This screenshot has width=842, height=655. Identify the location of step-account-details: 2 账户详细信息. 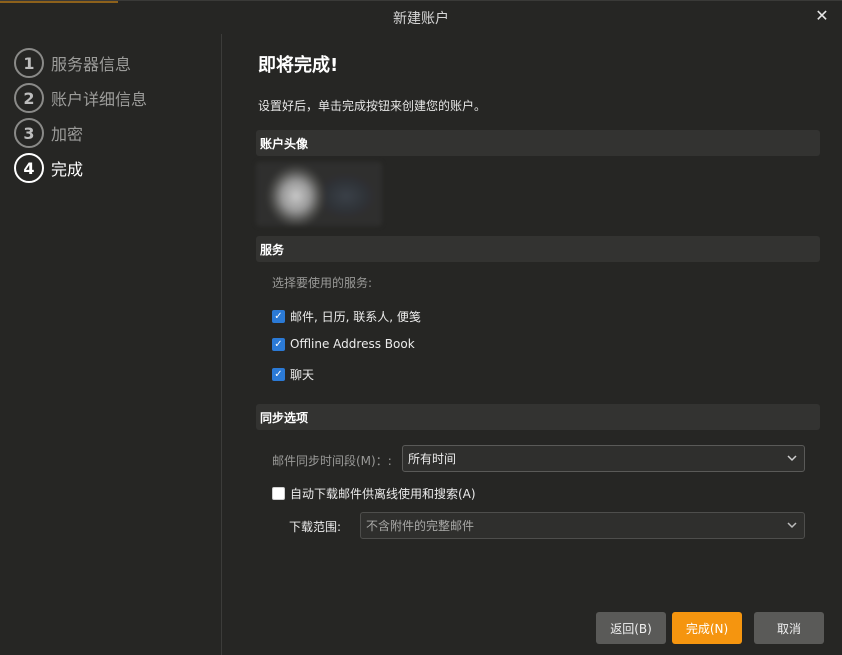
(80, 98).